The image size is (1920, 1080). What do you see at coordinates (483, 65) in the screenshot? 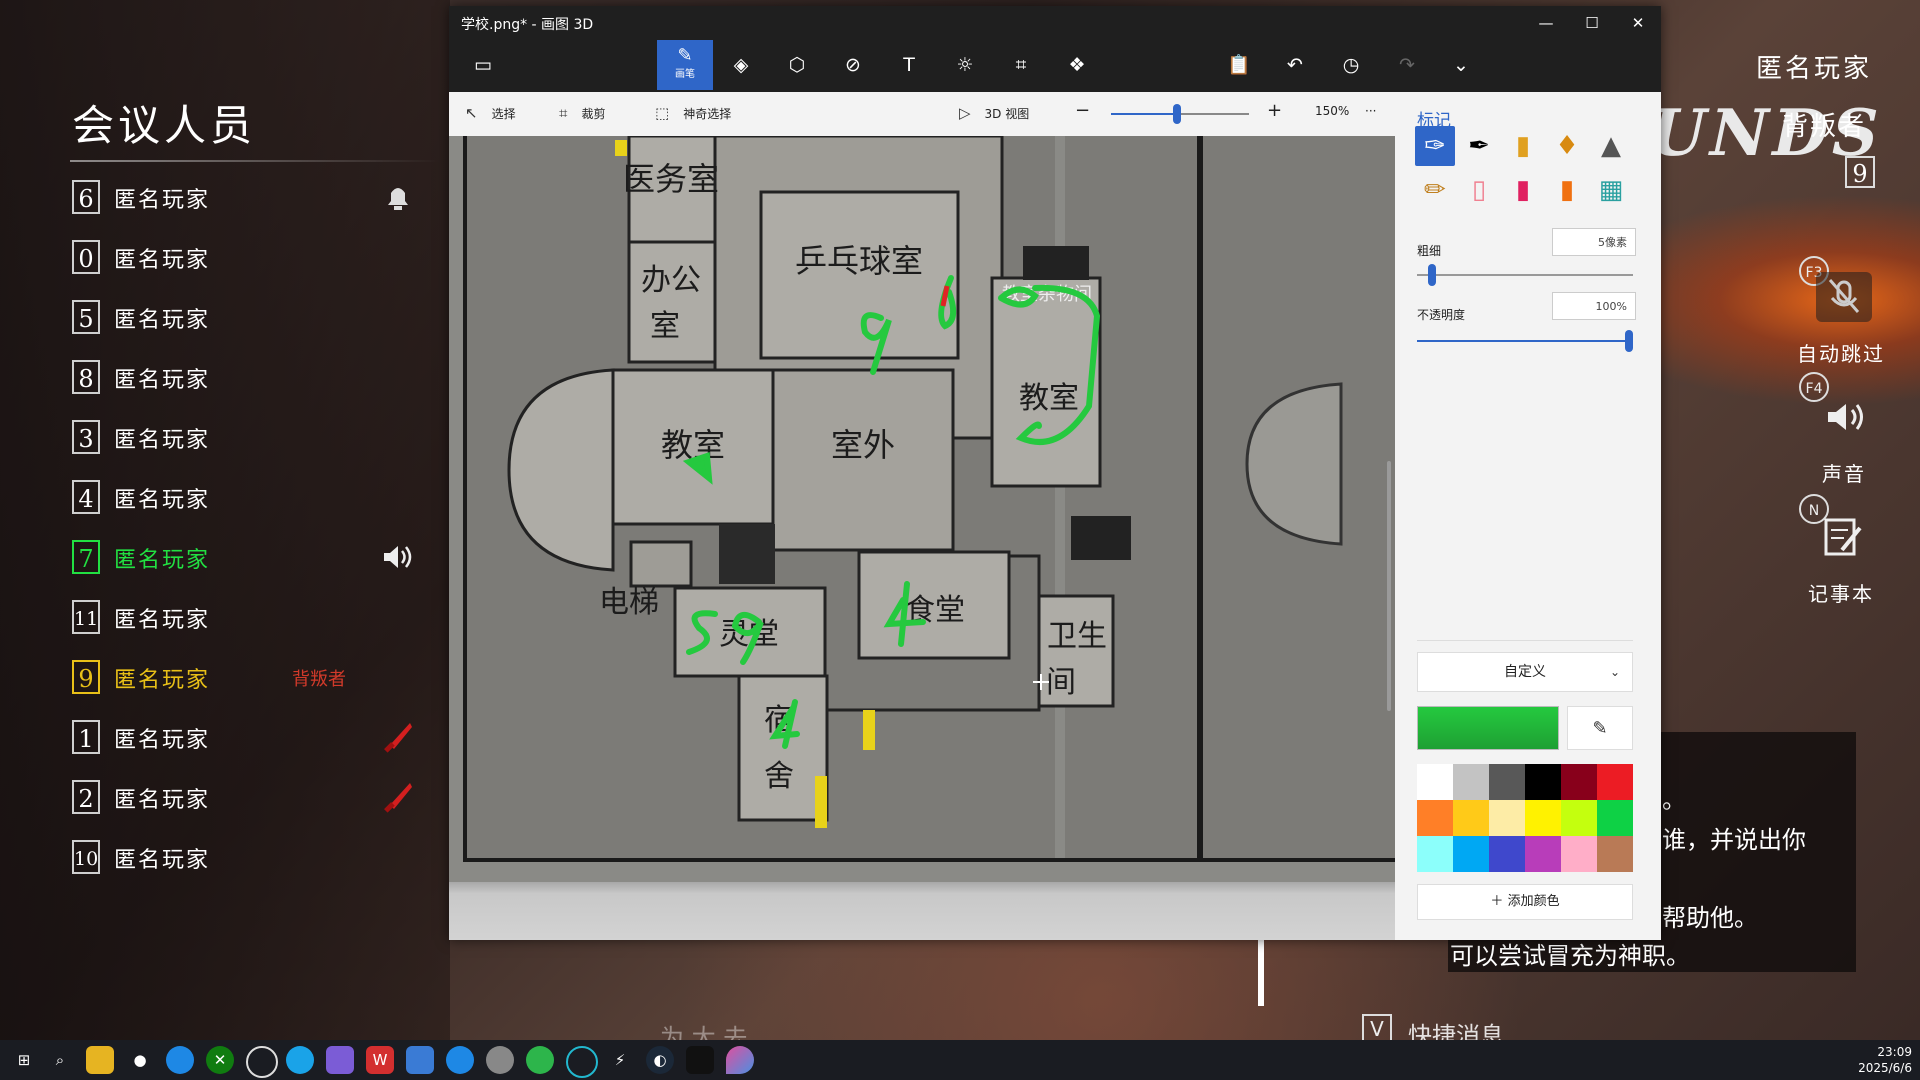
I see `menu-button: ▭` at bounding box center [483, 65].